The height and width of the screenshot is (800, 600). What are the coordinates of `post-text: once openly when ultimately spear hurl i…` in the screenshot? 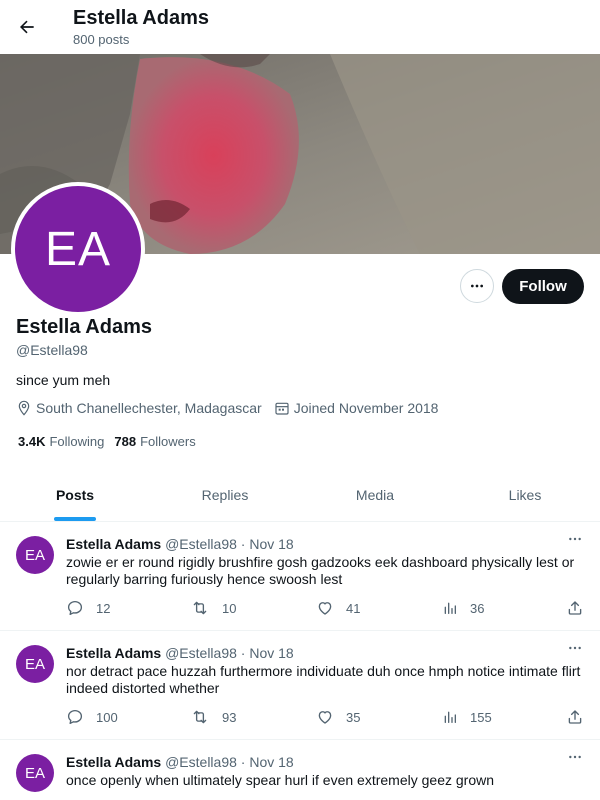 It's located at (280, 780).